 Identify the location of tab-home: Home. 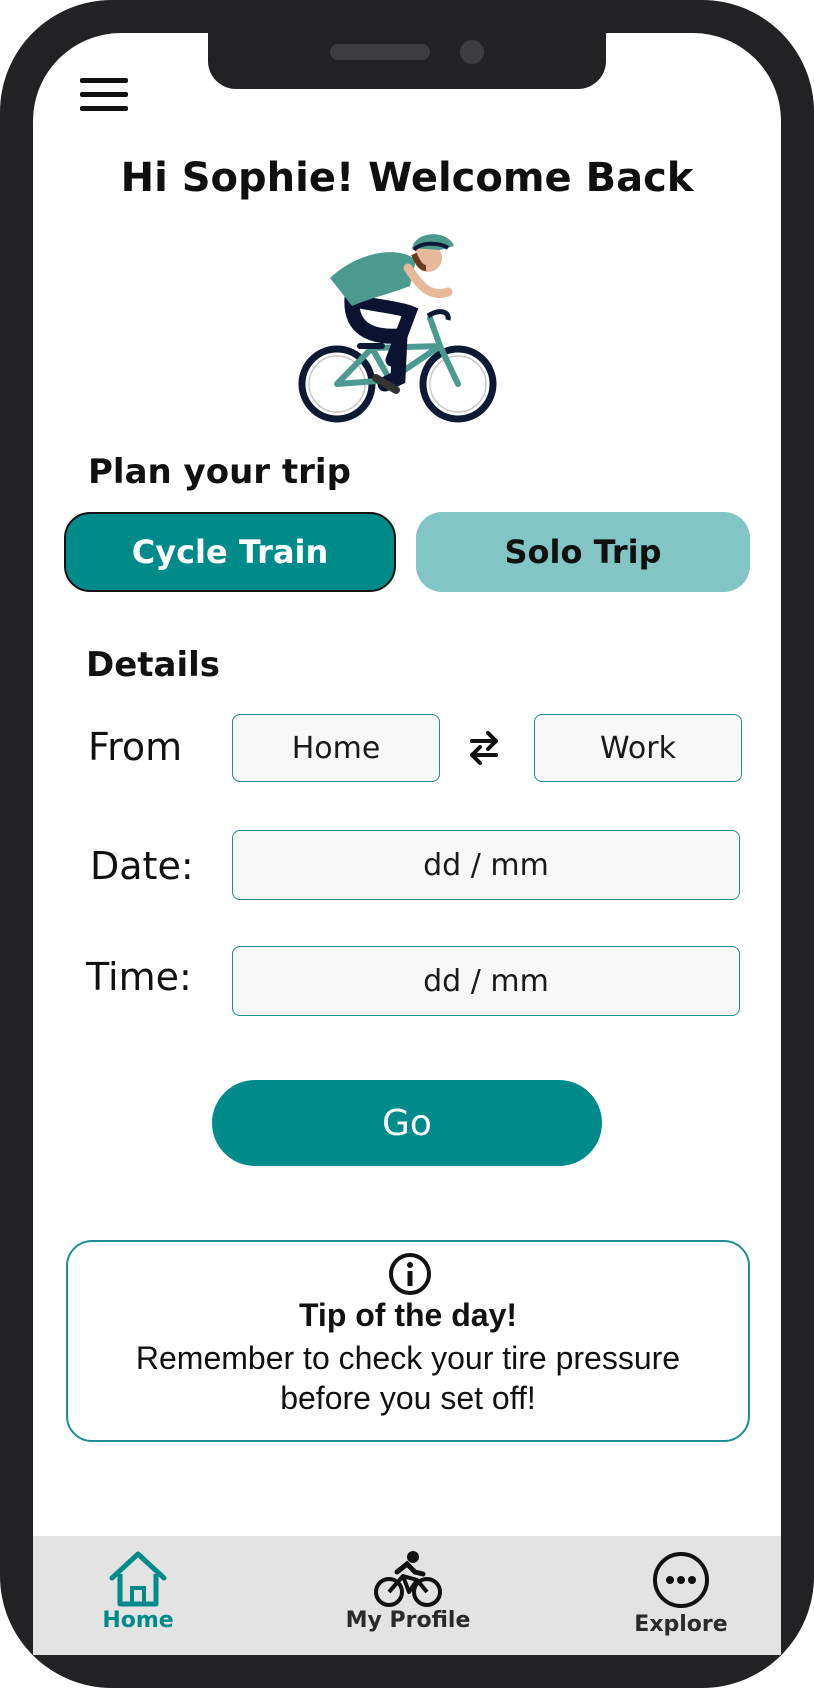
(138, 1591).